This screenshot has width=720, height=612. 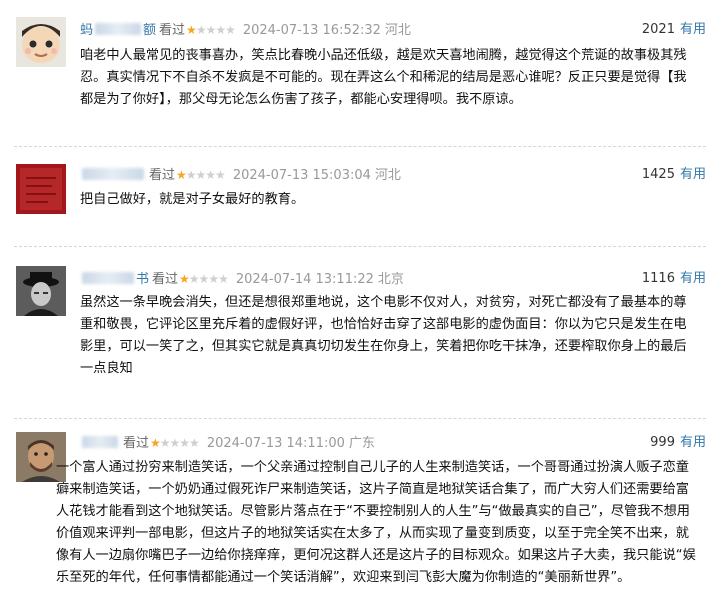 I want to click on review-meta: 看过★★★★★ 2024-07-13 15:03:04 河北, so click(x=240, y=175).